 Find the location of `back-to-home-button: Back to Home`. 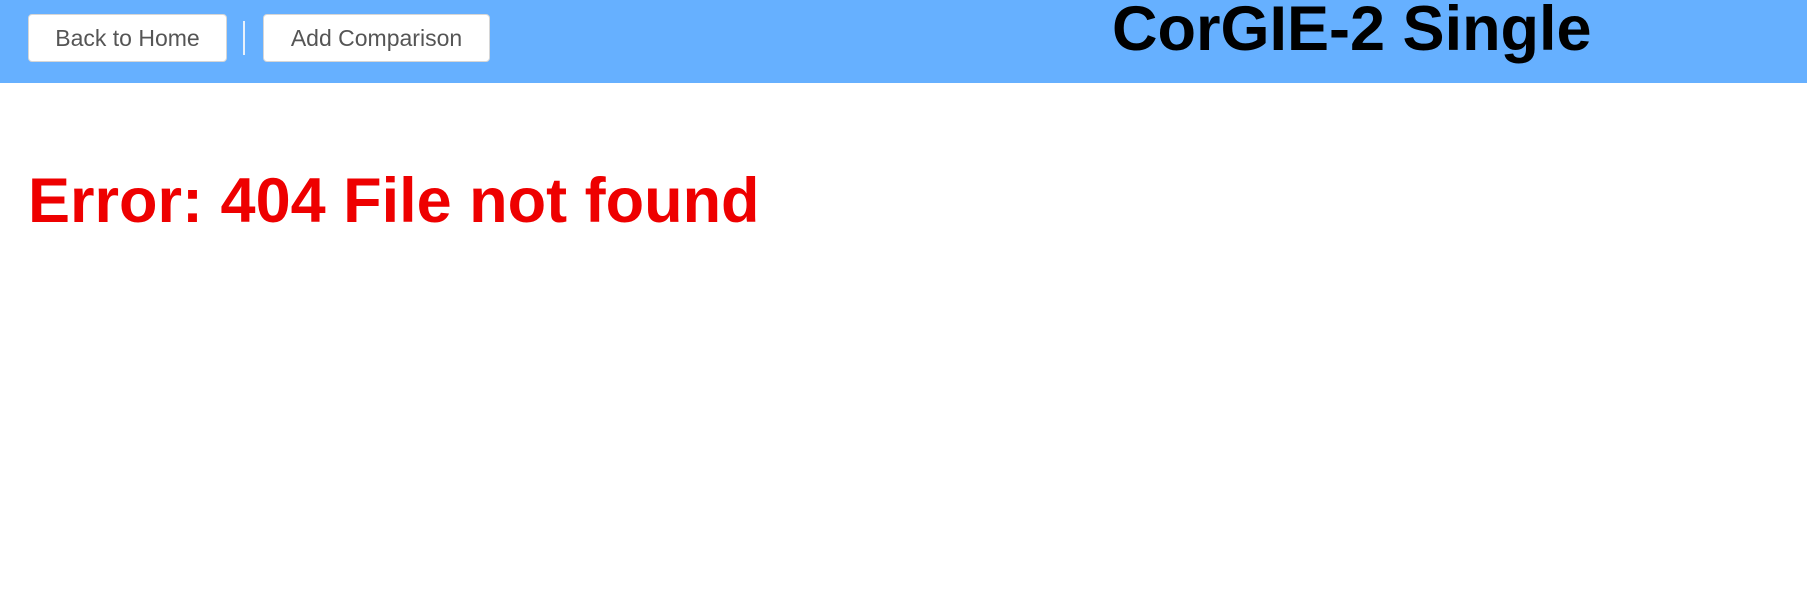

back-to-home-button: Back to Home is located at coordinates (127, 38).